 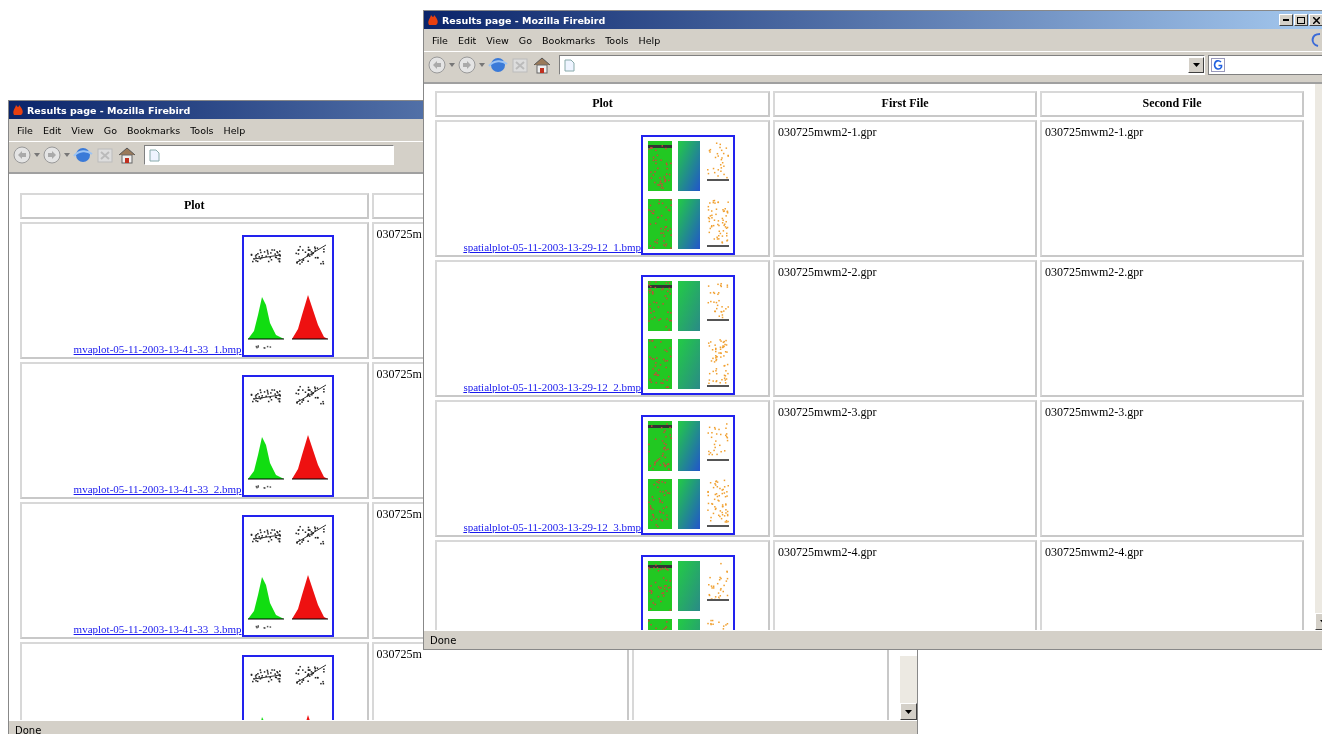 I want to click on plot-link: spatialplot-05-11-2003-13-29-12_3.bmp, so click(x=552, y=527).